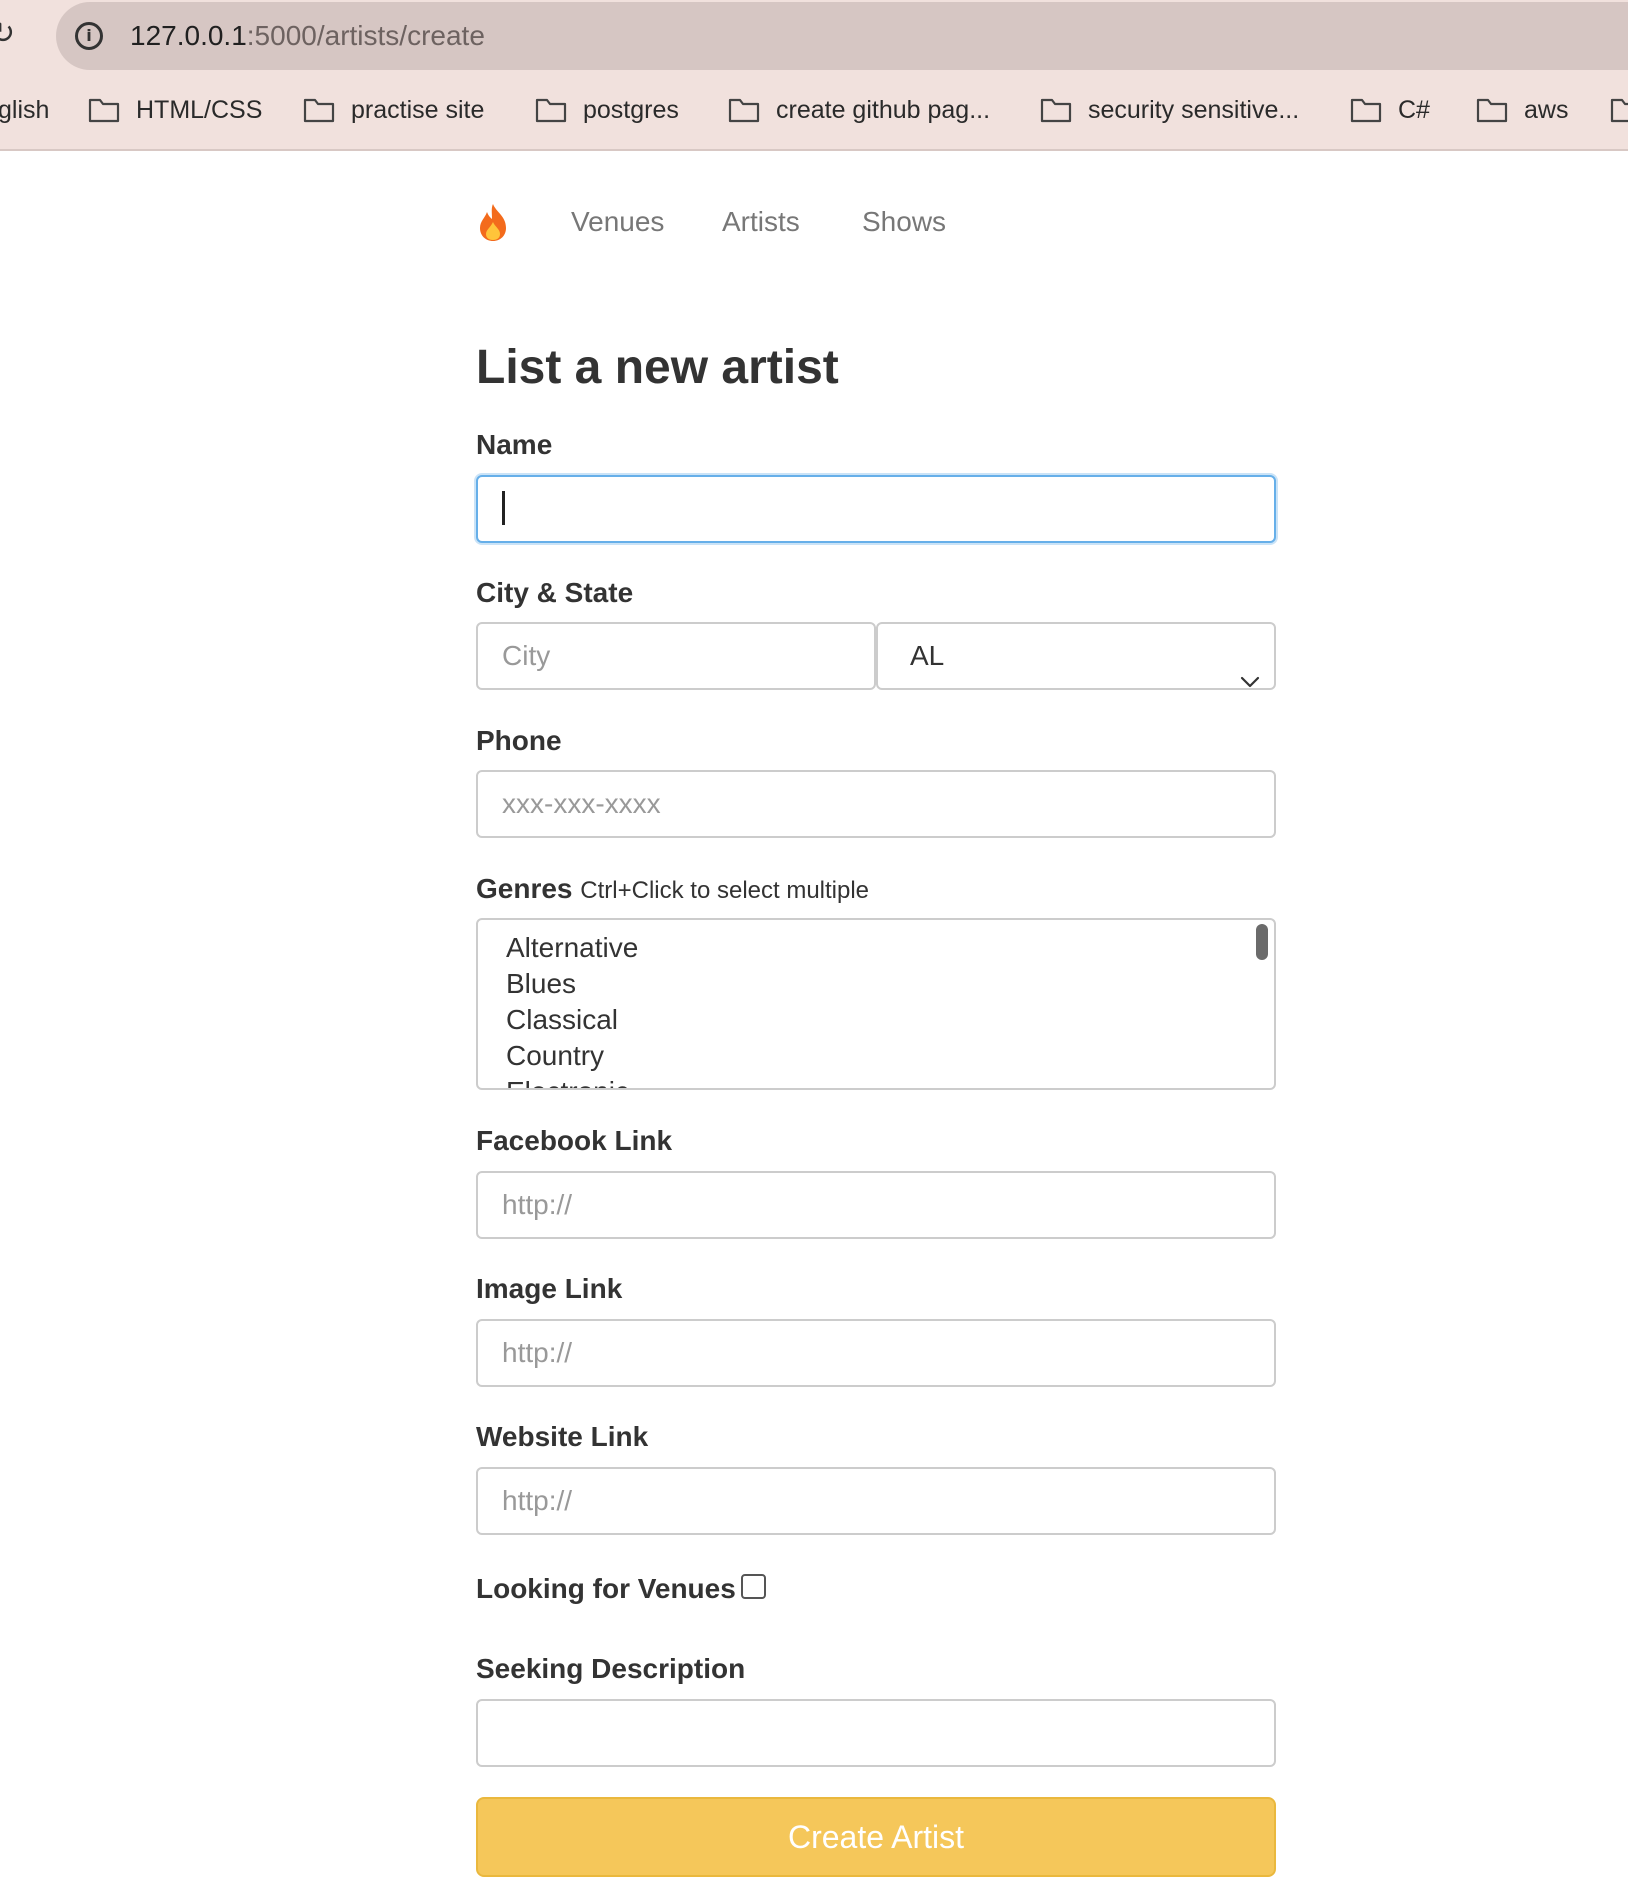  Describe the element at coordinates (876, 1205) in the screenshot. I see `facebook-input` at that location.